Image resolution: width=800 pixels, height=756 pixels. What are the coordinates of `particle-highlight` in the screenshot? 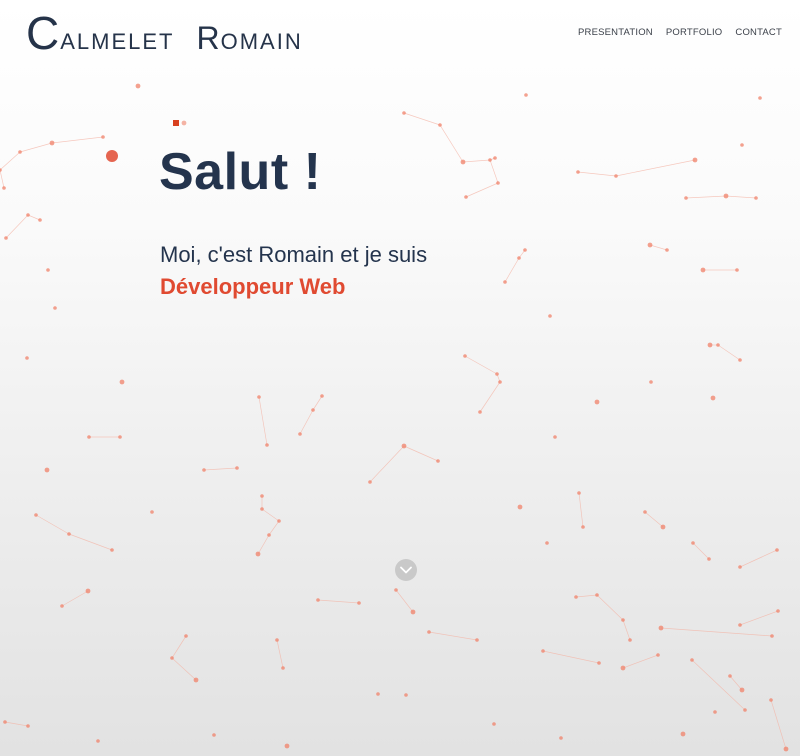 It's located at (112, 156).